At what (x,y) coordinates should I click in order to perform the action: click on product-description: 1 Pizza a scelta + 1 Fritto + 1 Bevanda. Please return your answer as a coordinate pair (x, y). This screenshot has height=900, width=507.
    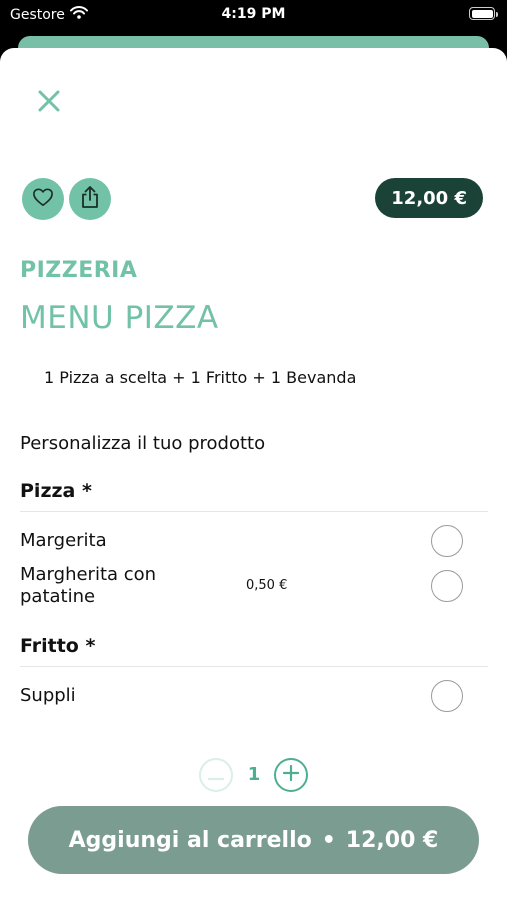
    Looking at the image, I should click on (200, 377).